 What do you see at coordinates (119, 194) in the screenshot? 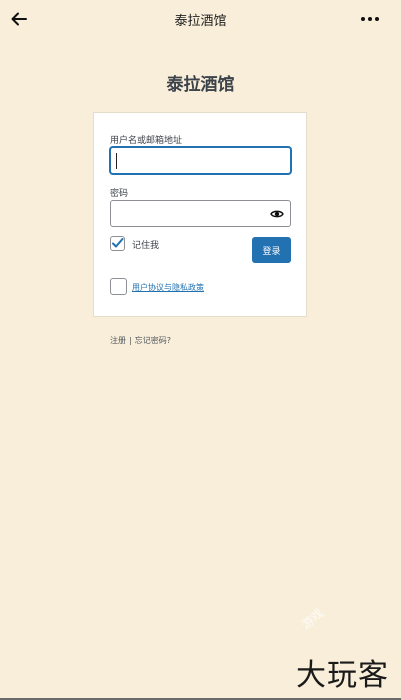
I see `password-label: 密码` at bounding box center [119, 194].